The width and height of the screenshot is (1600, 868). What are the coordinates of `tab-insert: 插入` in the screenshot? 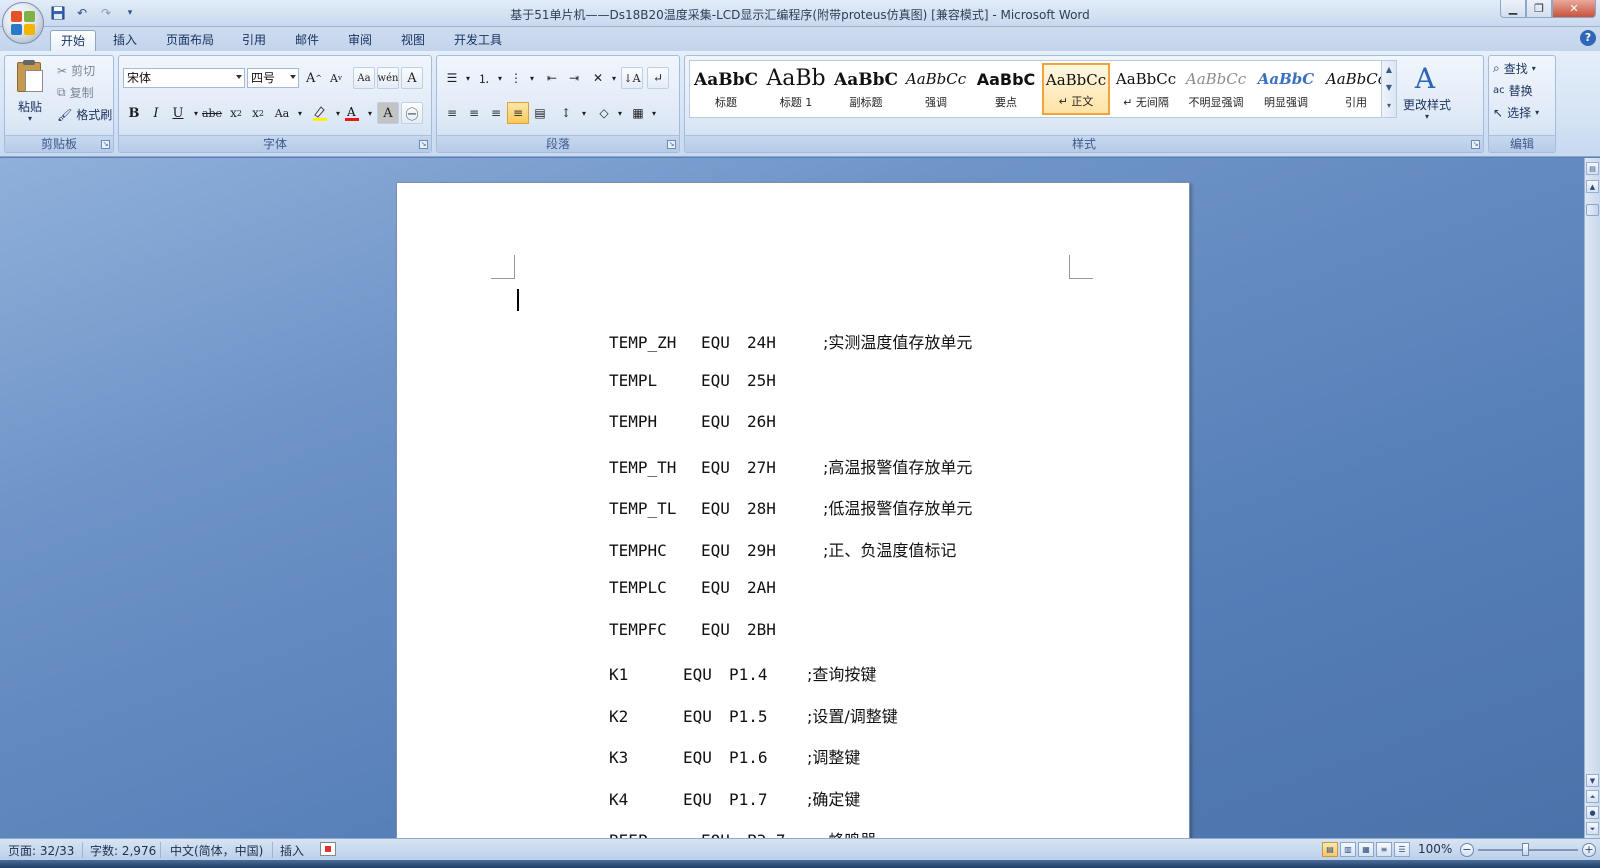 It's located at (125, 40).